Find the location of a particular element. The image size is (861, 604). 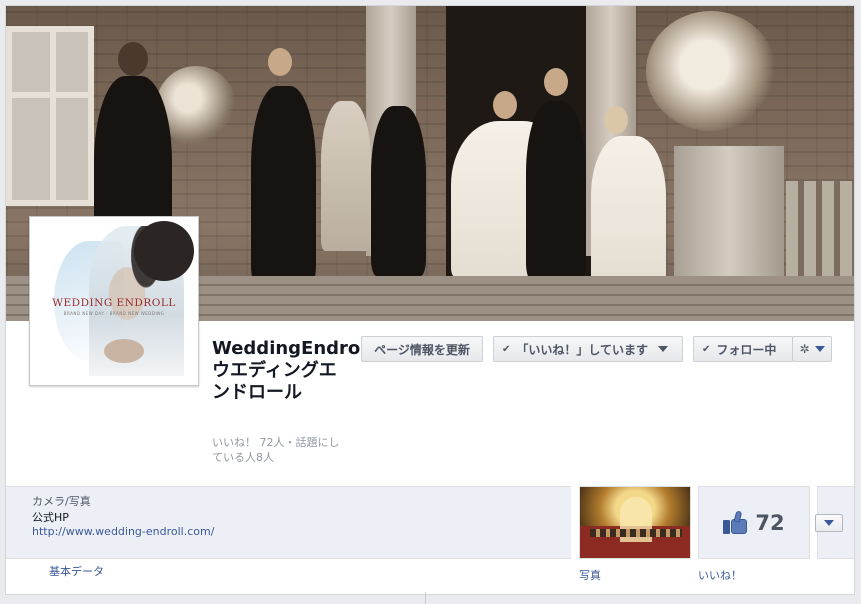

photos-app-label: 写真 is located at coordinates (590, 575).